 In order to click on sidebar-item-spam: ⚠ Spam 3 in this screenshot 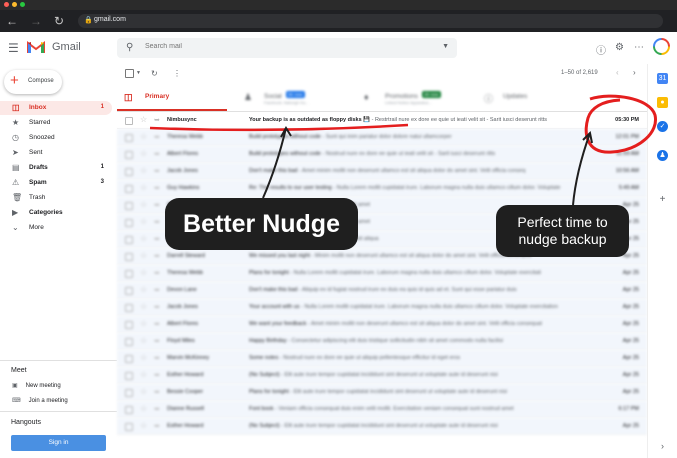, I will do `click(56, 183)`.